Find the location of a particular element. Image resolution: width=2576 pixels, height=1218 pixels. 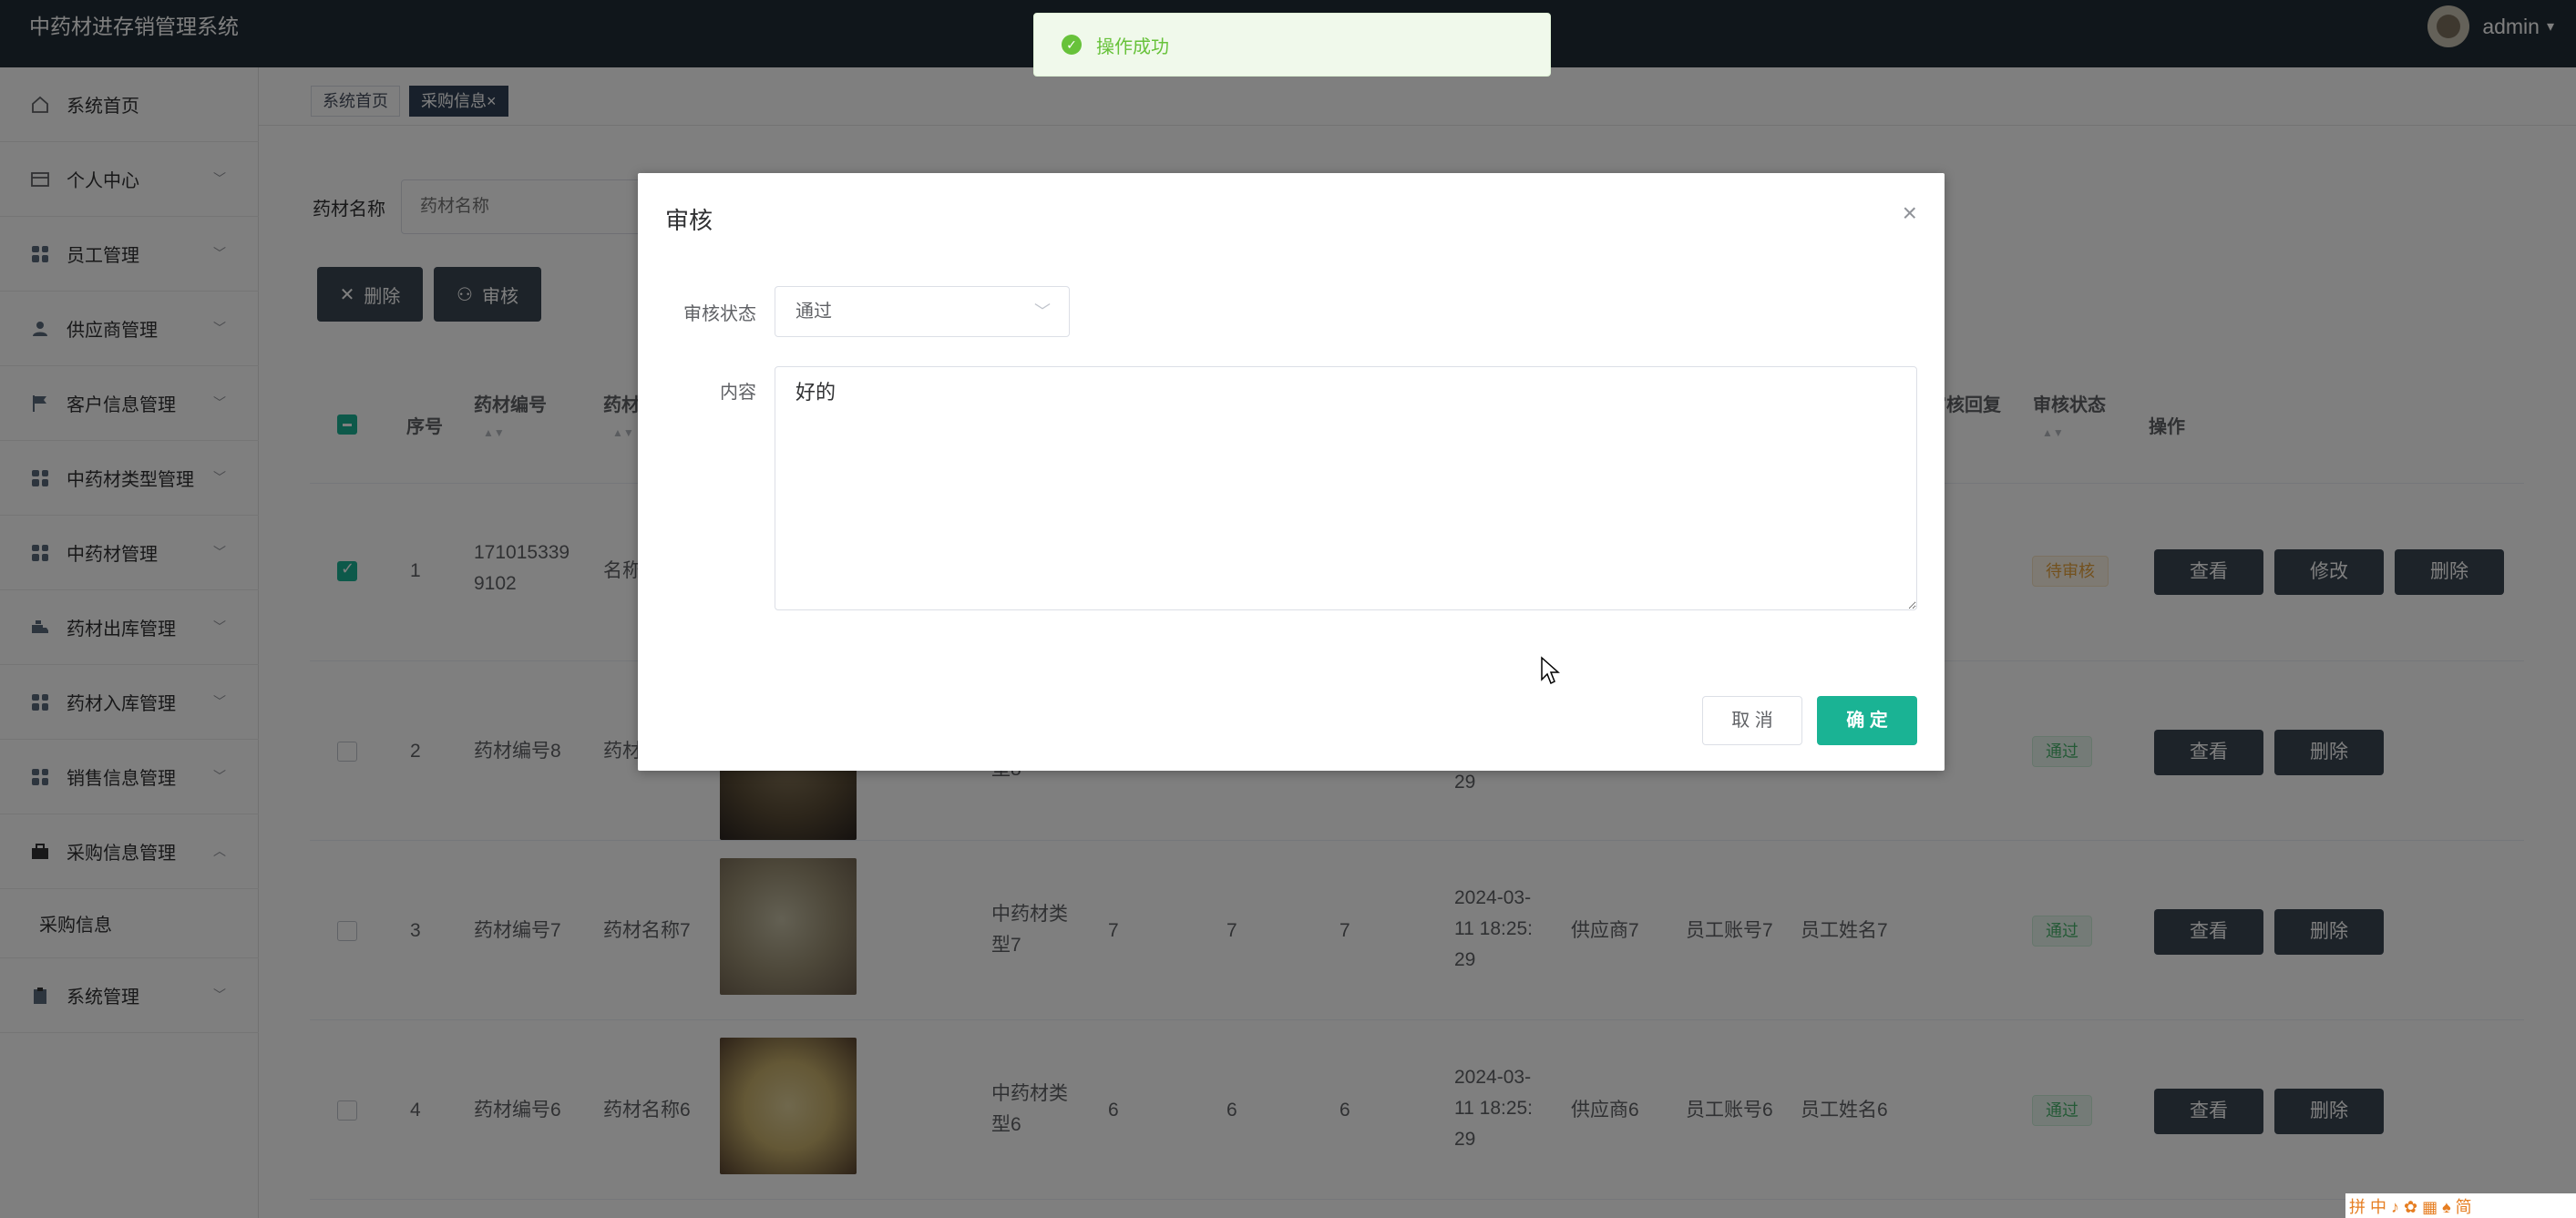

close-icon: × is located at coordinates (1910, 213).